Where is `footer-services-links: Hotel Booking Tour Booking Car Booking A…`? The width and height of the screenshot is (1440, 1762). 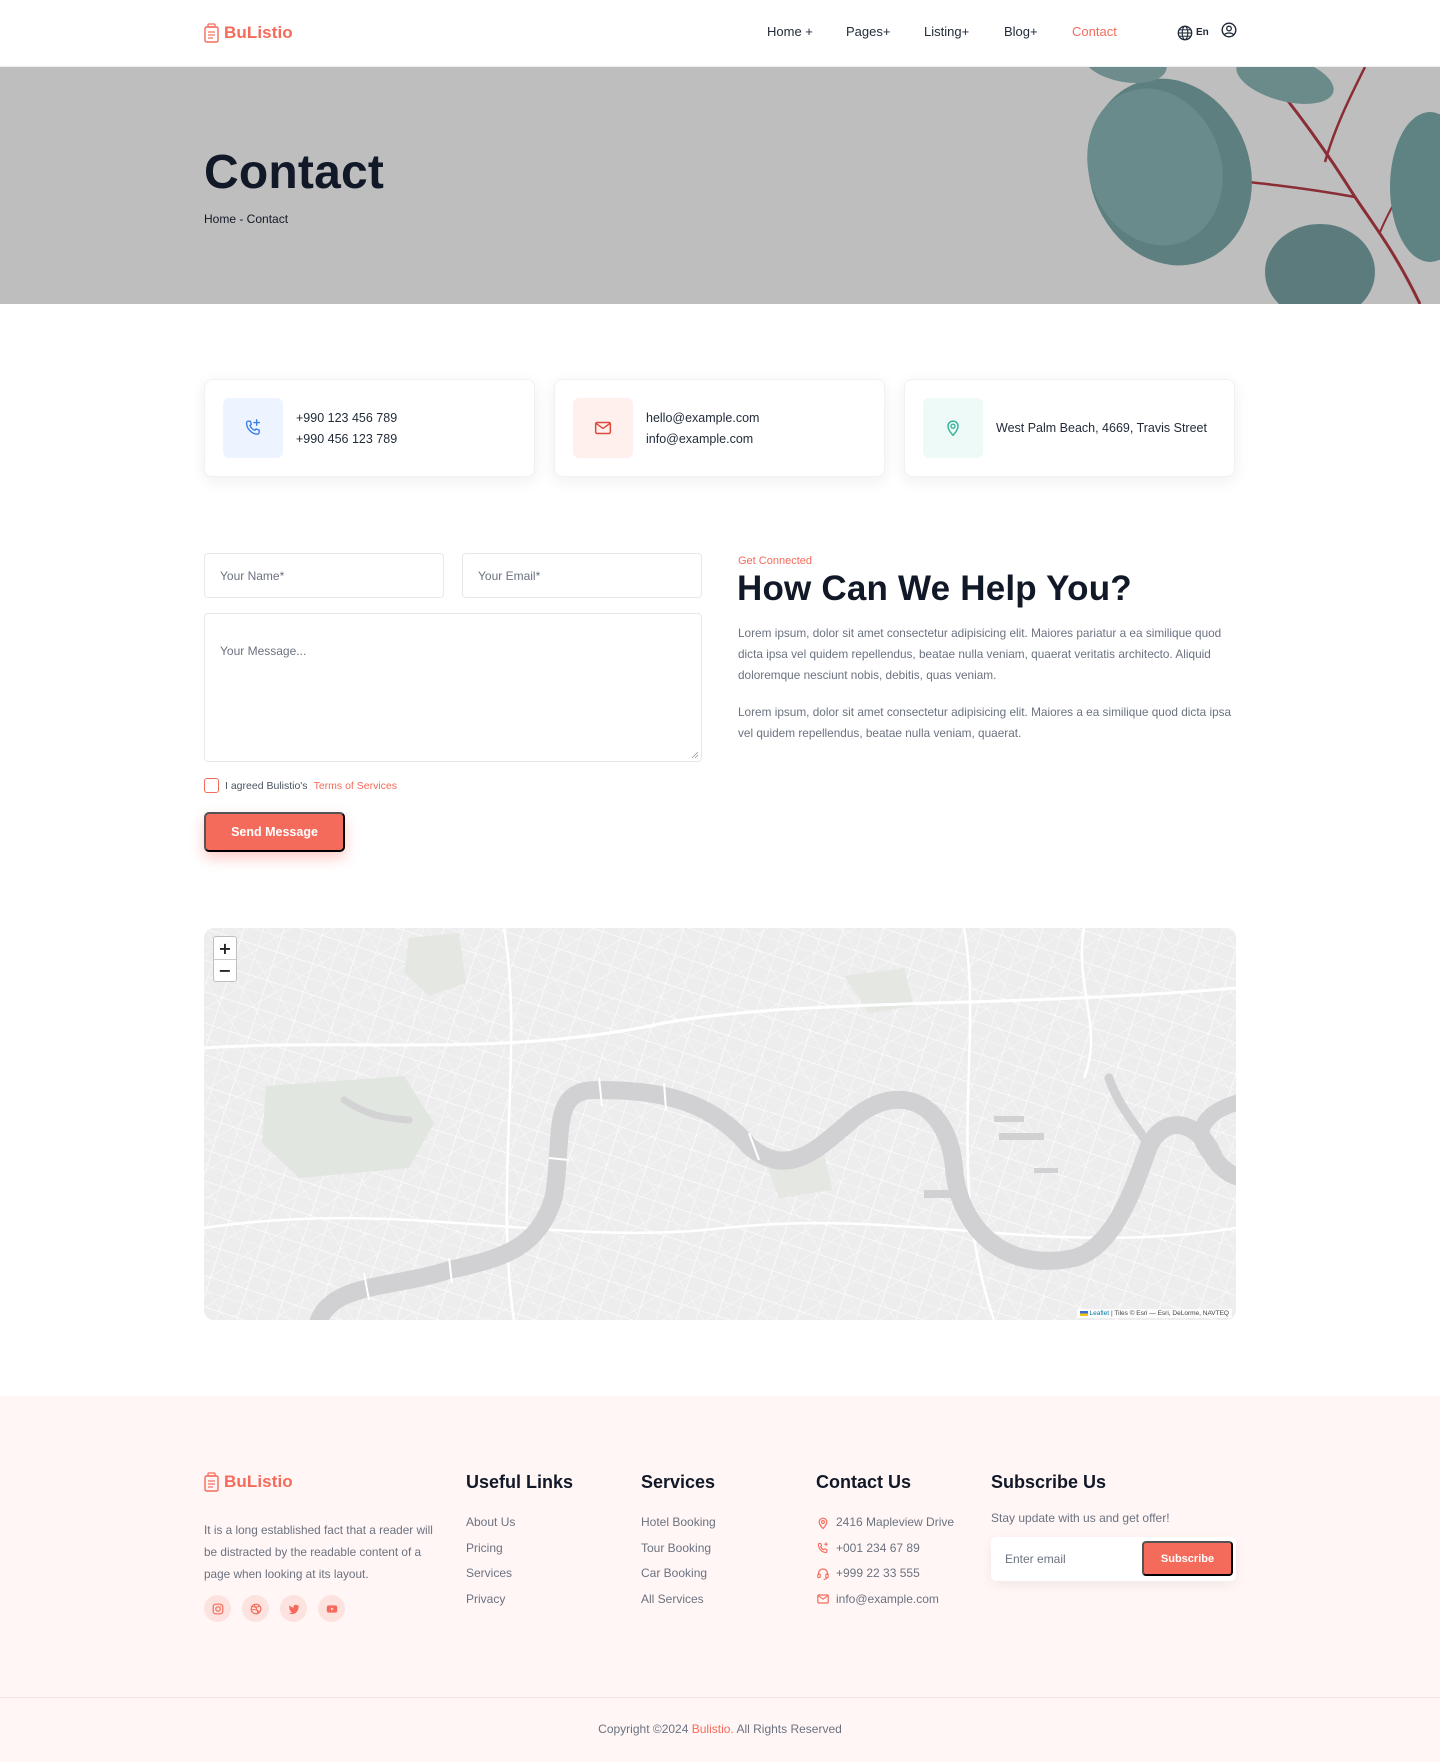
footer-services-links: Hotel Booking Tour Booking Car Booking A… is located at coordinates (678, 1561).